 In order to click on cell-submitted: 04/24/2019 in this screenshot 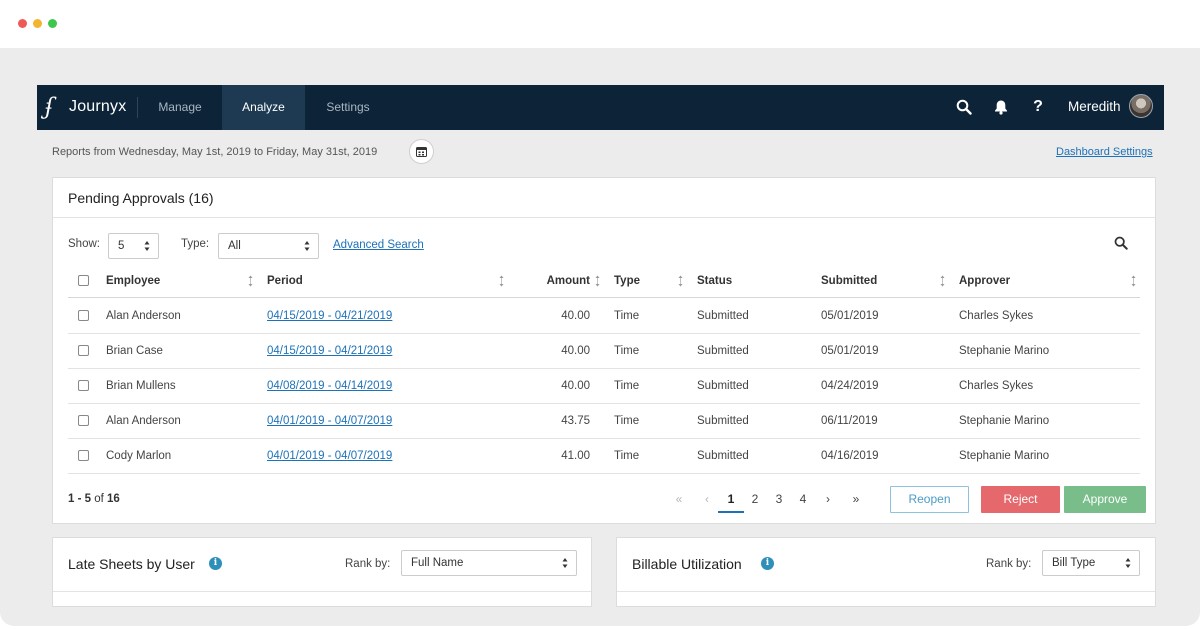, I will do `click(850, 386)`.